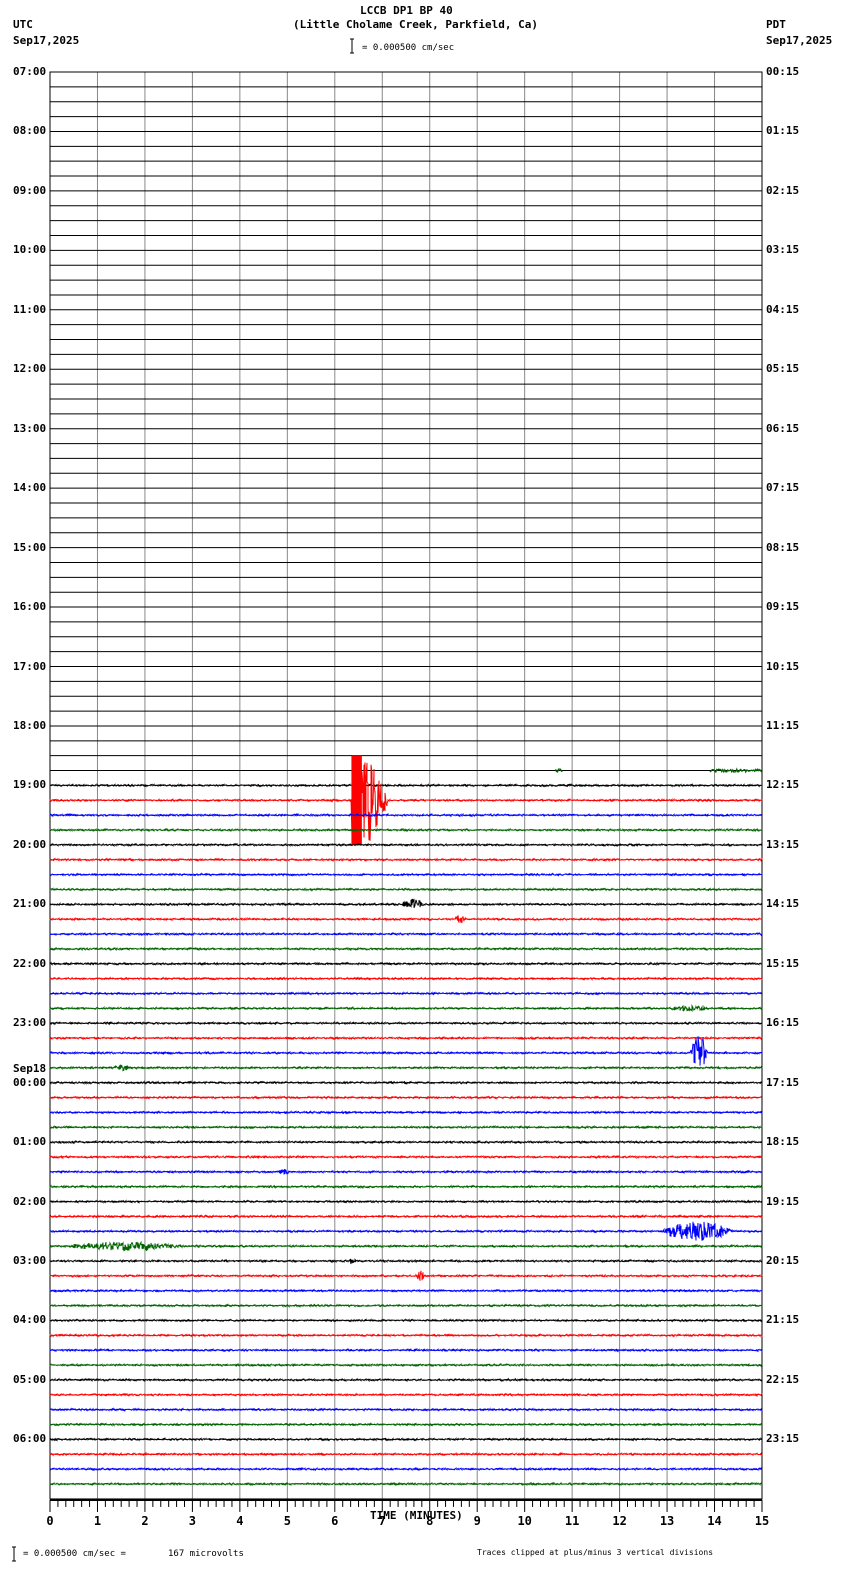 Image resolution: width=850 pixels, height=1584 pixels. What do you see at coordinates (352, 46) in the screenshot?
I see `scale-bar-icon` at bounding box center [352, 46].